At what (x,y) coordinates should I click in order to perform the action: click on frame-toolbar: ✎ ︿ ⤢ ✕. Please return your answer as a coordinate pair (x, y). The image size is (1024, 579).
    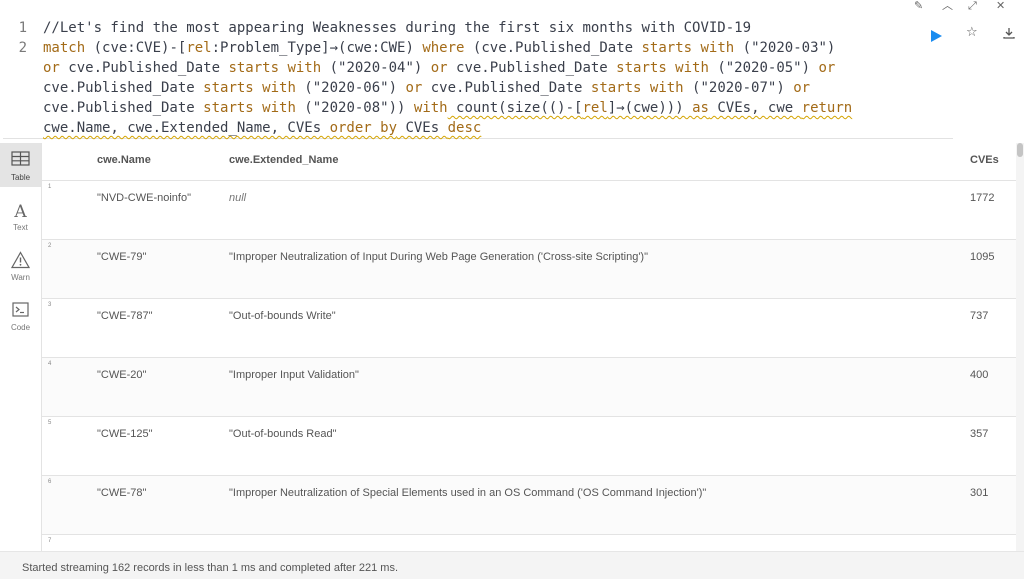
    Looking at the image, I should click on (964, 7).